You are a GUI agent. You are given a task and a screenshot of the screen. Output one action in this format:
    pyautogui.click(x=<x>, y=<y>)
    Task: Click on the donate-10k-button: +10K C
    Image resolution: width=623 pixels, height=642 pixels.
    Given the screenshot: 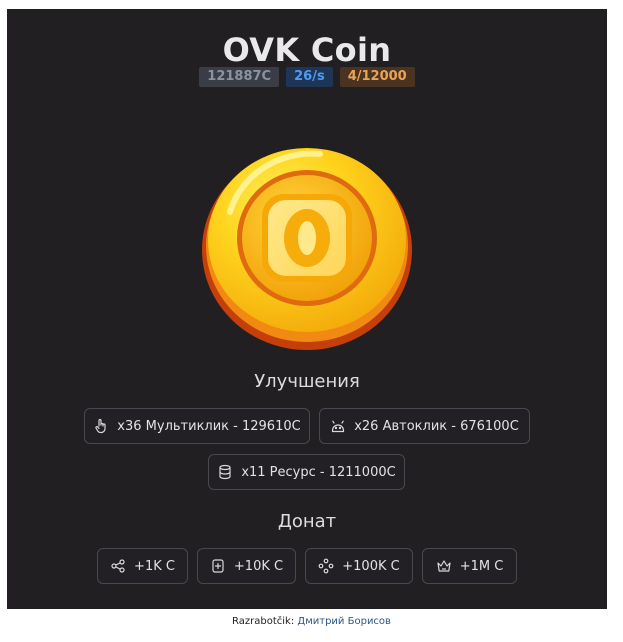 What is the action you would take?
    pyautogui.click(x=246, y=566)
    